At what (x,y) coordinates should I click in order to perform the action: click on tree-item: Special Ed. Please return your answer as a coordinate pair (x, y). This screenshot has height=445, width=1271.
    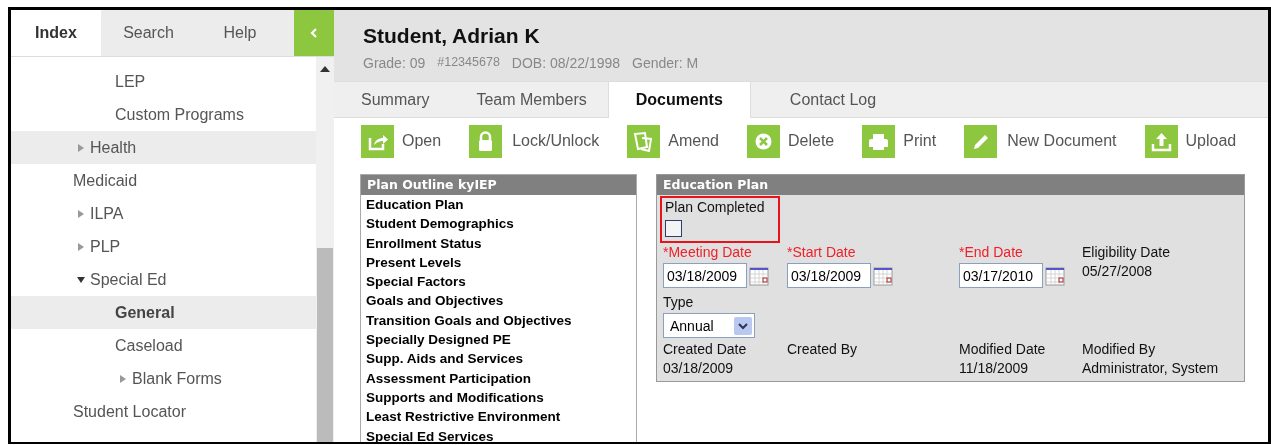
    Looking at the image, I should click on (163, 279).